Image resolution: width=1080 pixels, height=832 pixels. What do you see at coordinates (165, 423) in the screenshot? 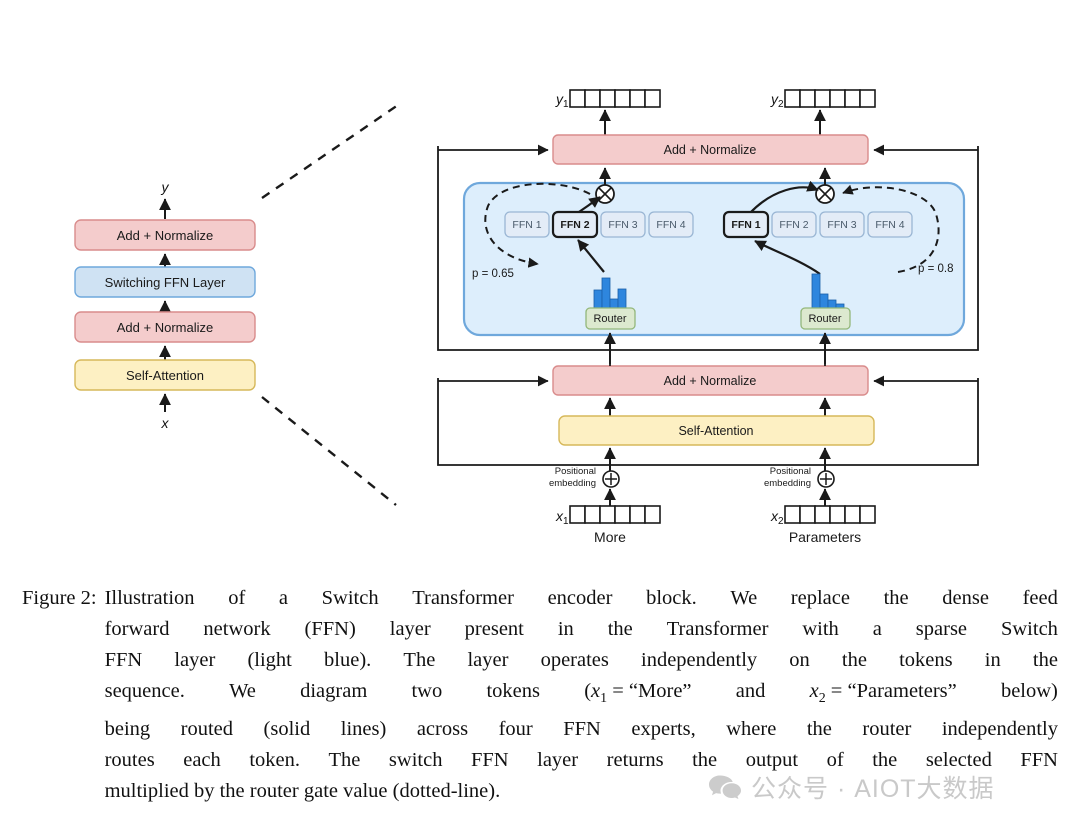
I see `left-input-label: x` at bounding box center [165, 423].